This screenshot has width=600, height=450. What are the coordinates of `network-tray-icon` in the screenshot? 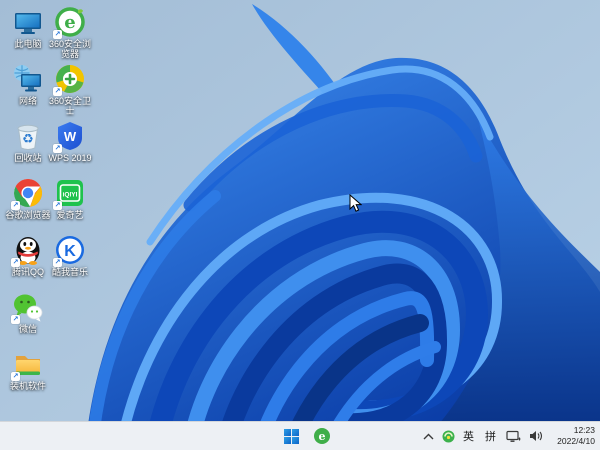 It's located at (513, 436).